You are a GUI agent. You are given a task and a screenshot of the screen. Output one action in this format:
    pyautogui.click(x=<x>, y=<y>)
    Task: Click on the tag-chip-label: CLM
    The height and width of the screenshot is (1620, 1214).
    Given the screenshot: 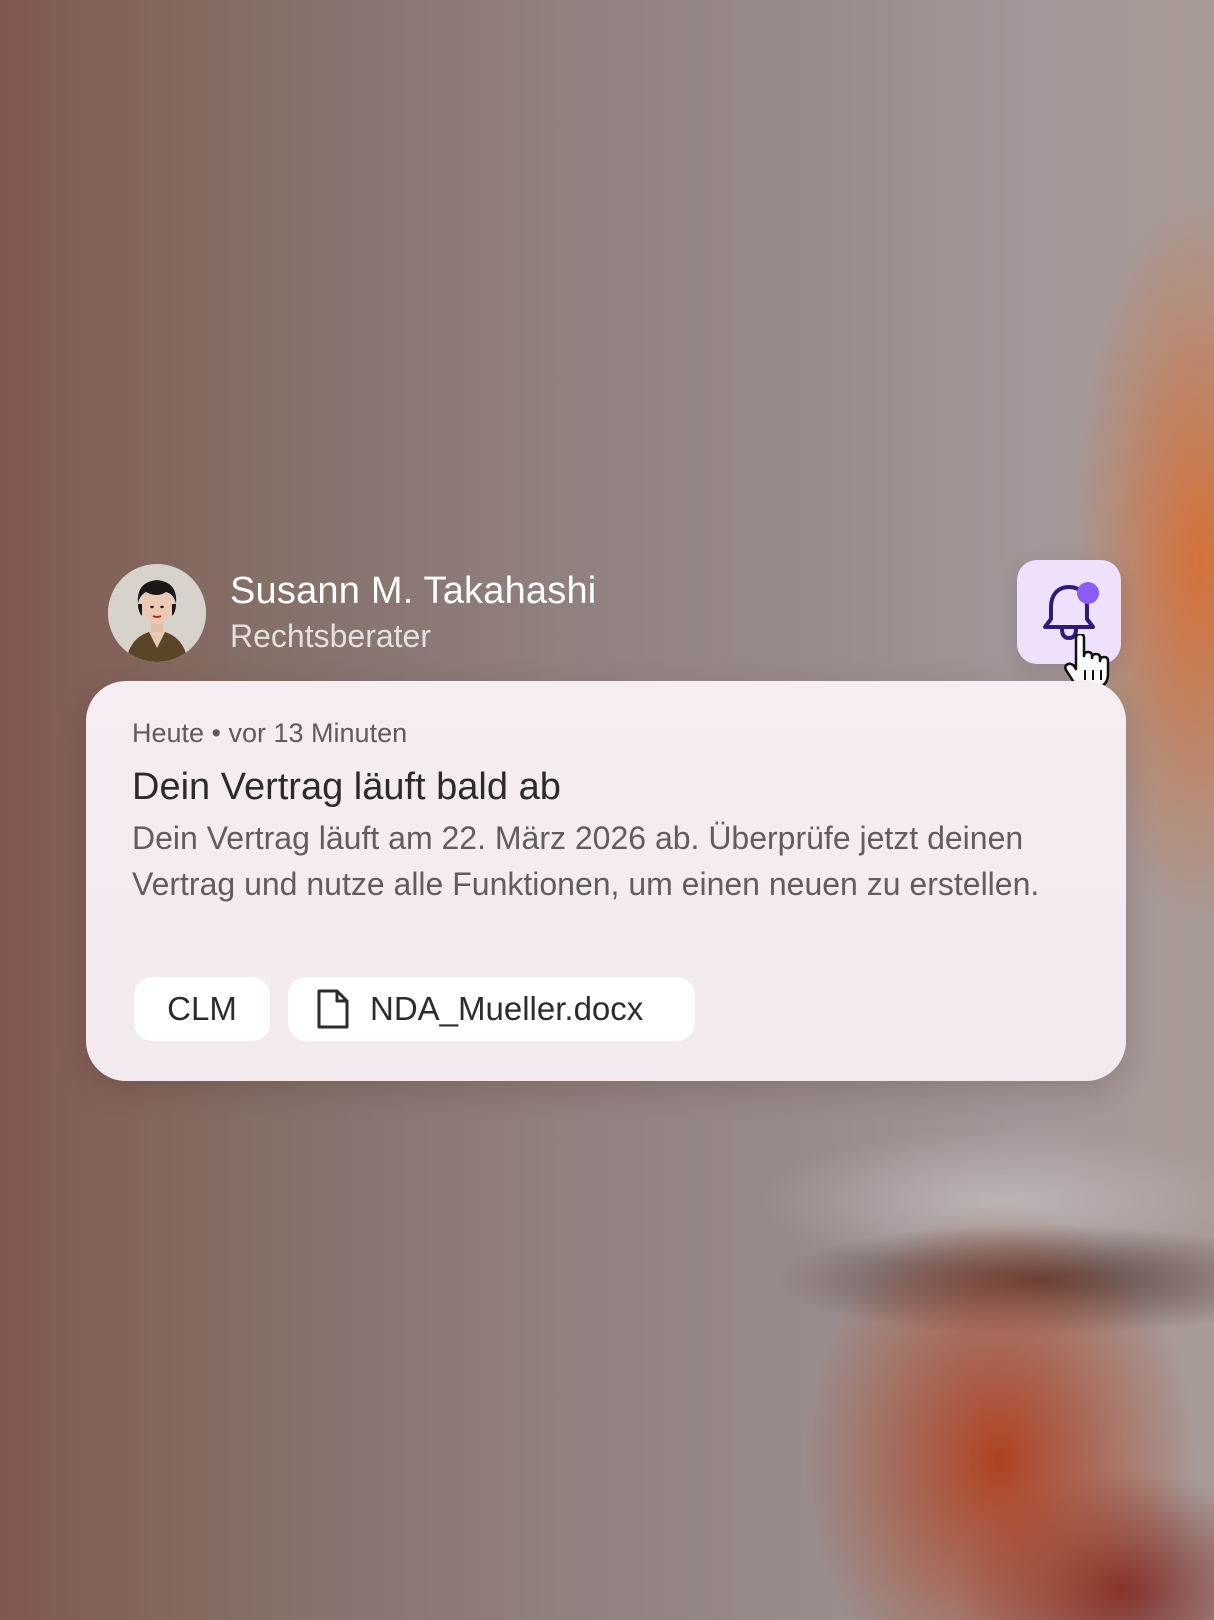 What is the action you would take?
    pyautogui.click(x=202, y=1008)
    